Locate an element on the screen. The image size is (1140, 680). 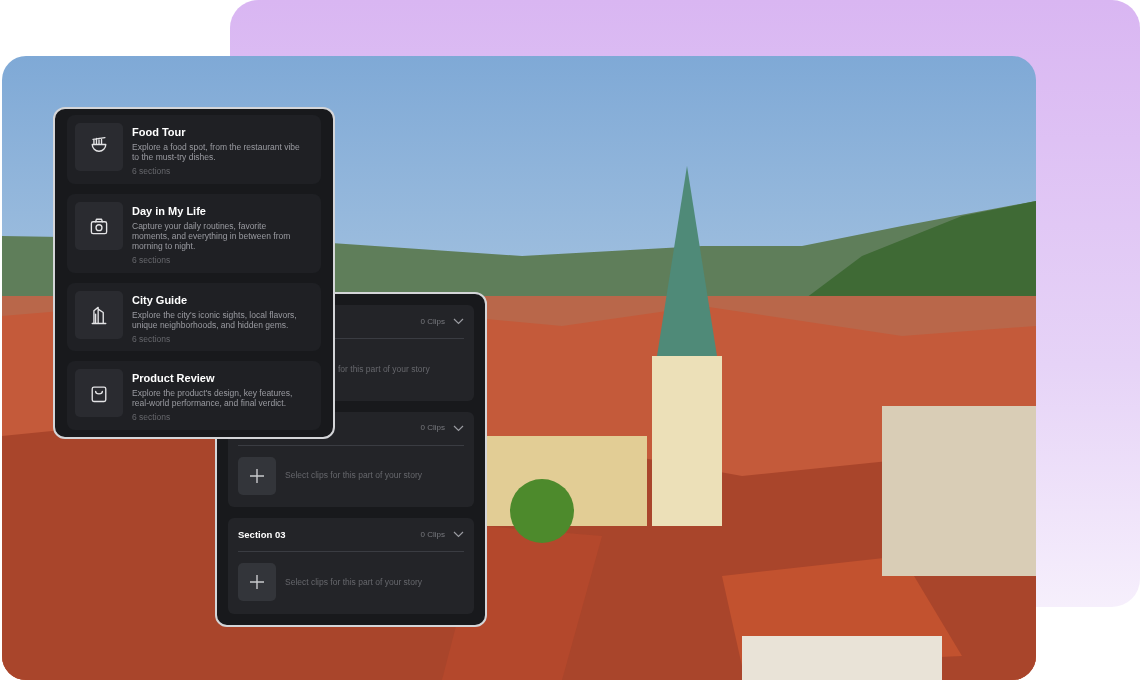
template-card: Product Review Explore the product's design, key features, real-world performance, and final verdict. 6 sections is located at coordinates (194, 395).